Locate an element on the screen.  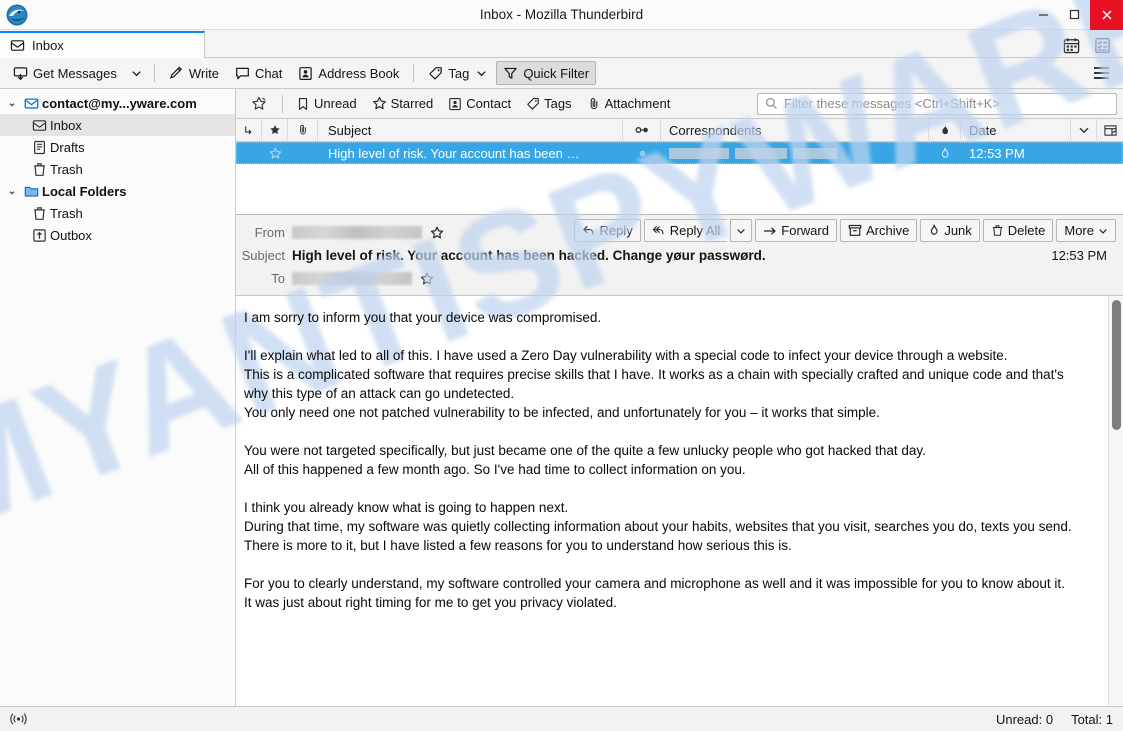
column-header-unread is located at coordinates (642, 130).